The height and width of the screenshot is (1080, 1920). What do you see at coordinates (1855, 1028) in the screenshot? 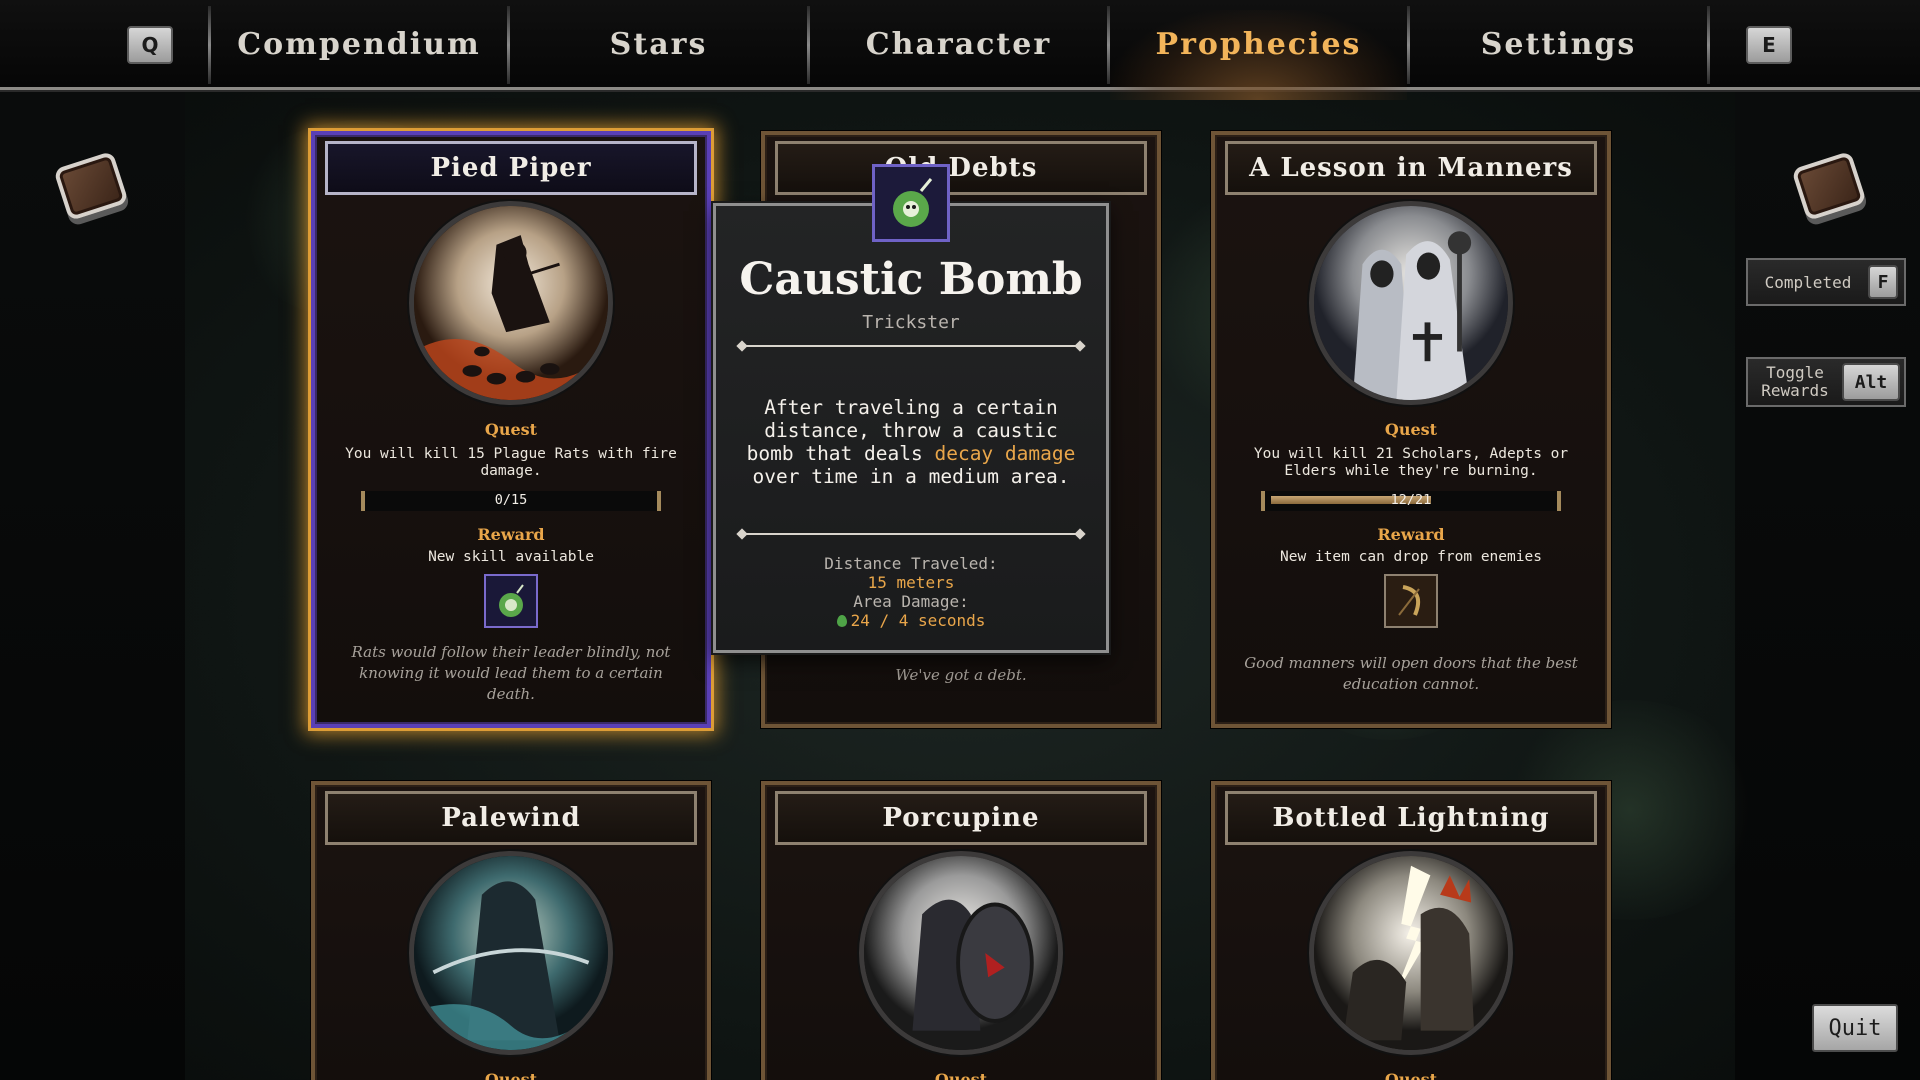
I see `quit-button: Quit` at bounding box center [1855, 1028].